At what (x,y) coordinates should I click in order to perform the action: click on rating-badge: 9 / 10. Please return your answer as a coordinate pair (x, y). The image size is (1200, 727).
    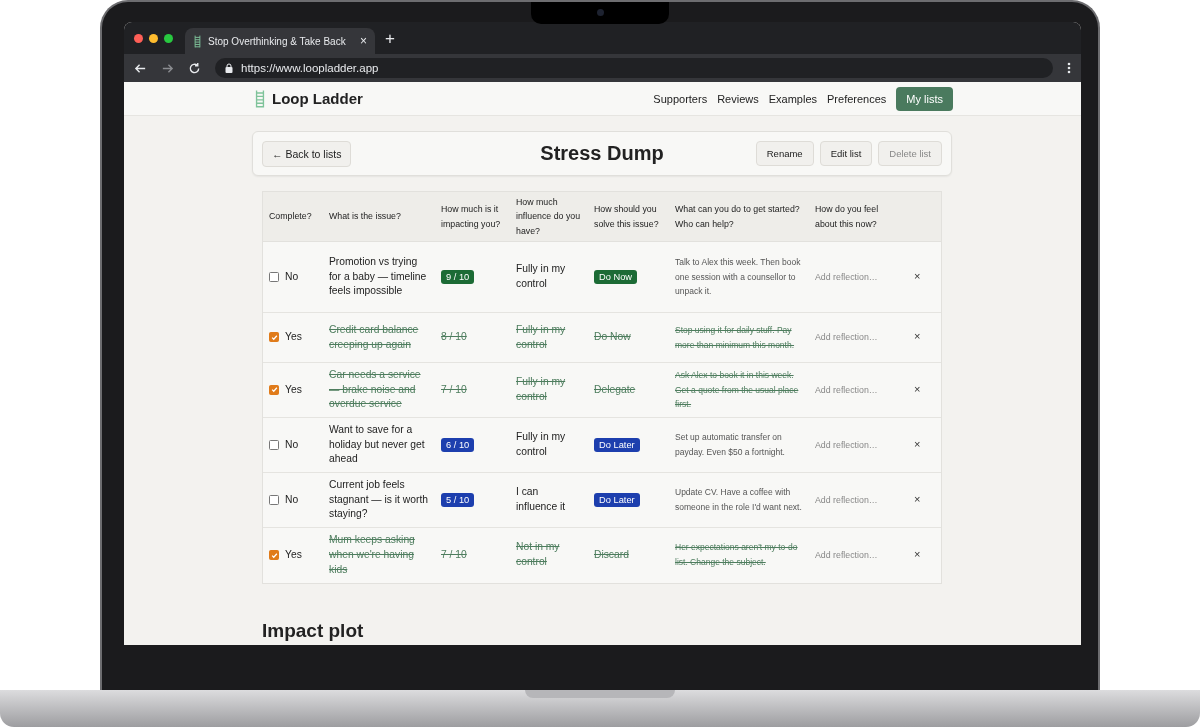
    Looking at the image, I should click on (458, 276).